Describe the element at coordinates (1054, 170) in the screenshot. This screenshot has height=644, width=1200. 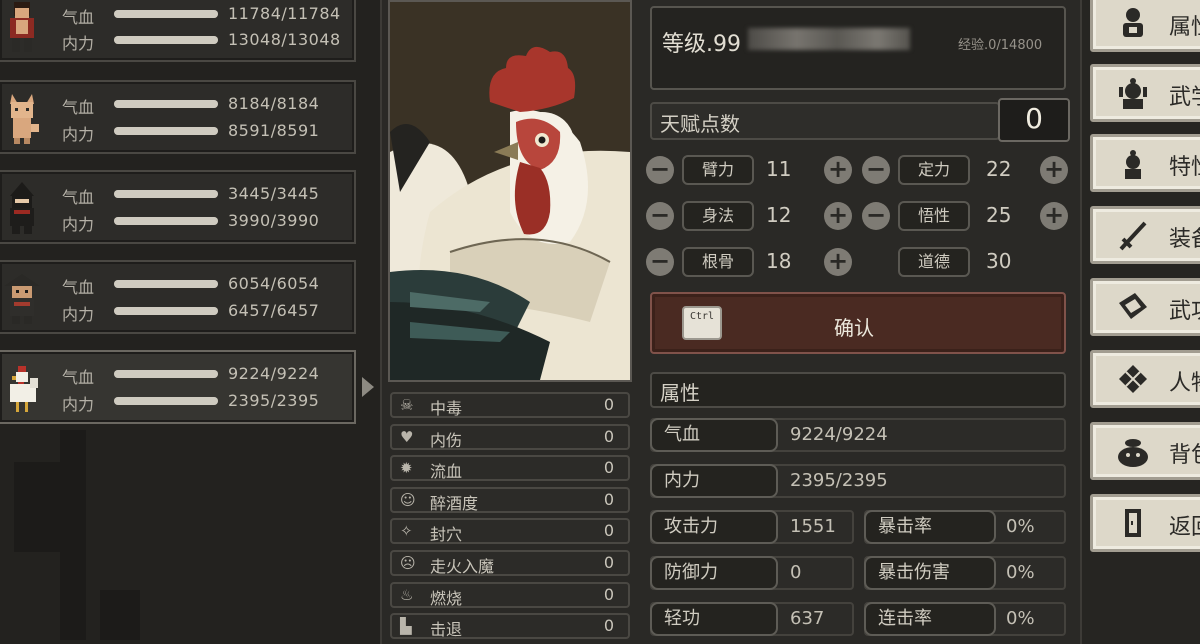
I see `dingli-plus-button: +` at that location.